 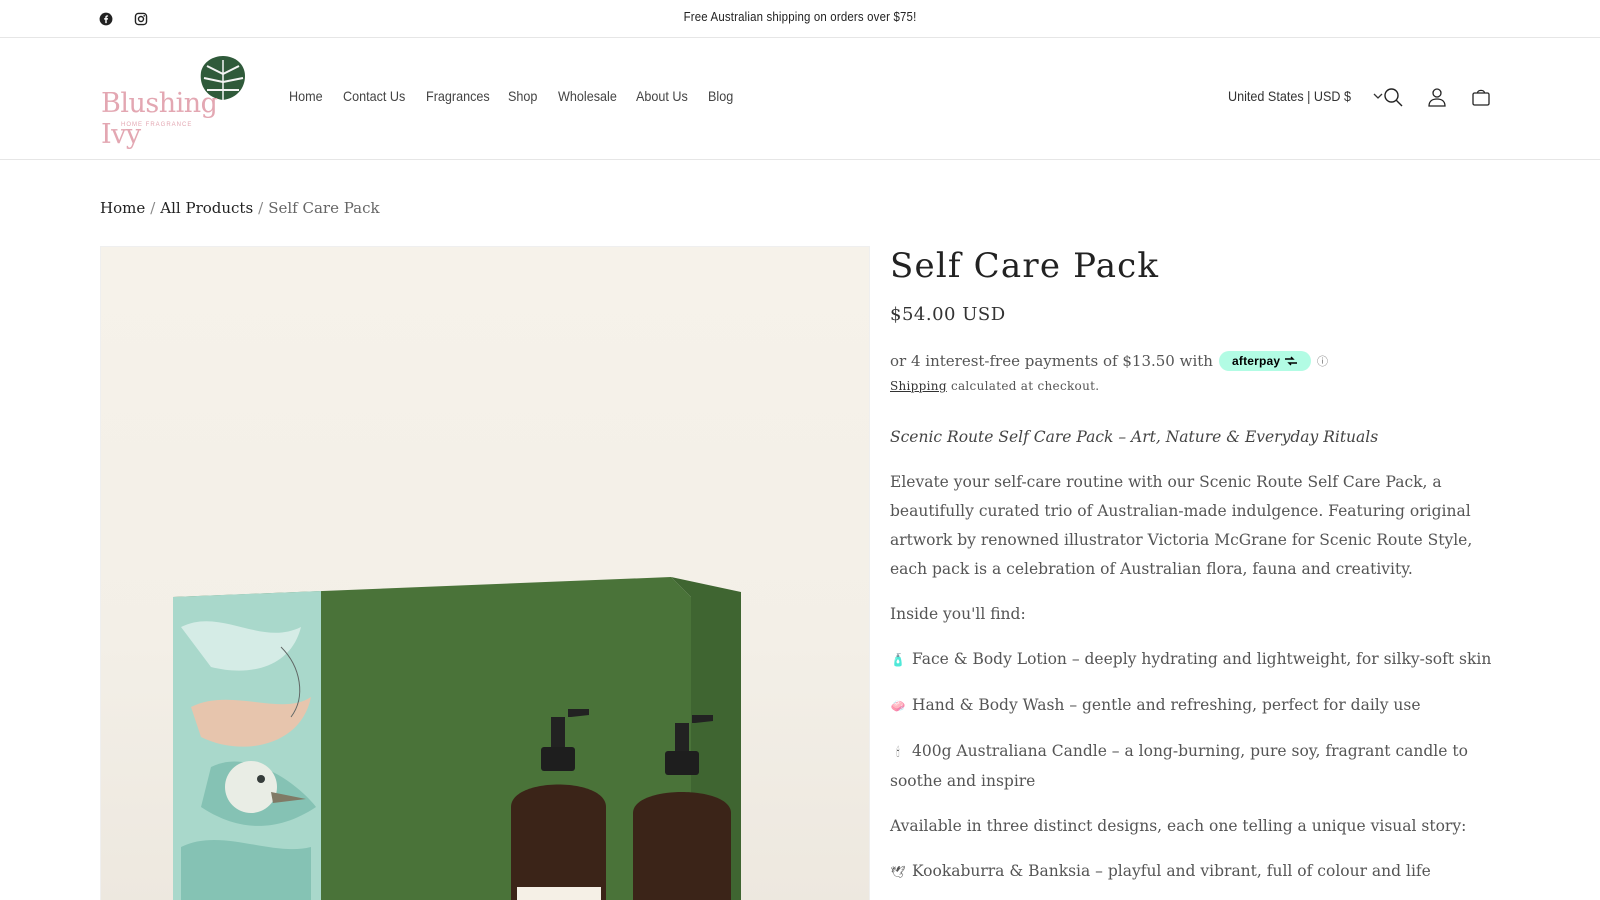 I want to click on nav-home: Home, so click(x=306, y=96).